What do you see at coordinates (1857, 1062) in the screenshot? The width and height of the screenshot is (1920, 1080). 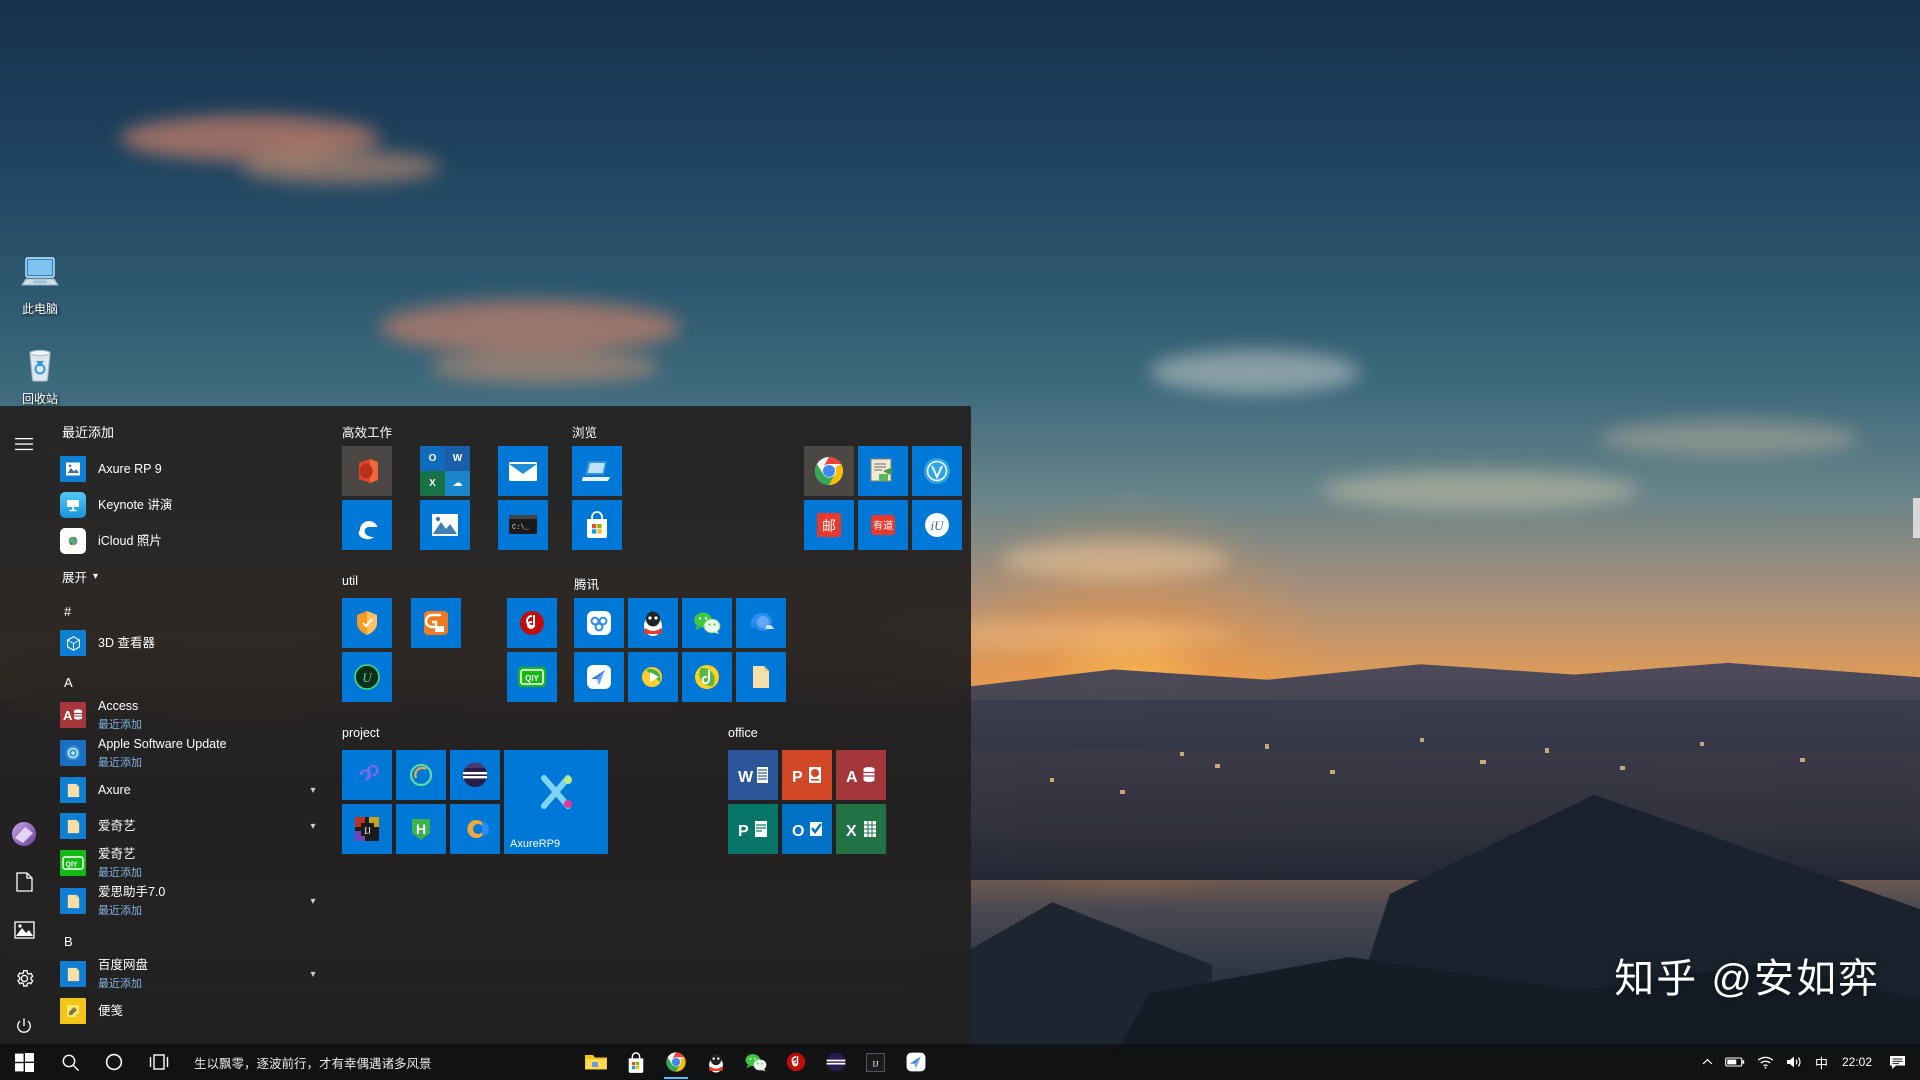 I see `clock: 22:02` at bounding box center [1857, 1062].